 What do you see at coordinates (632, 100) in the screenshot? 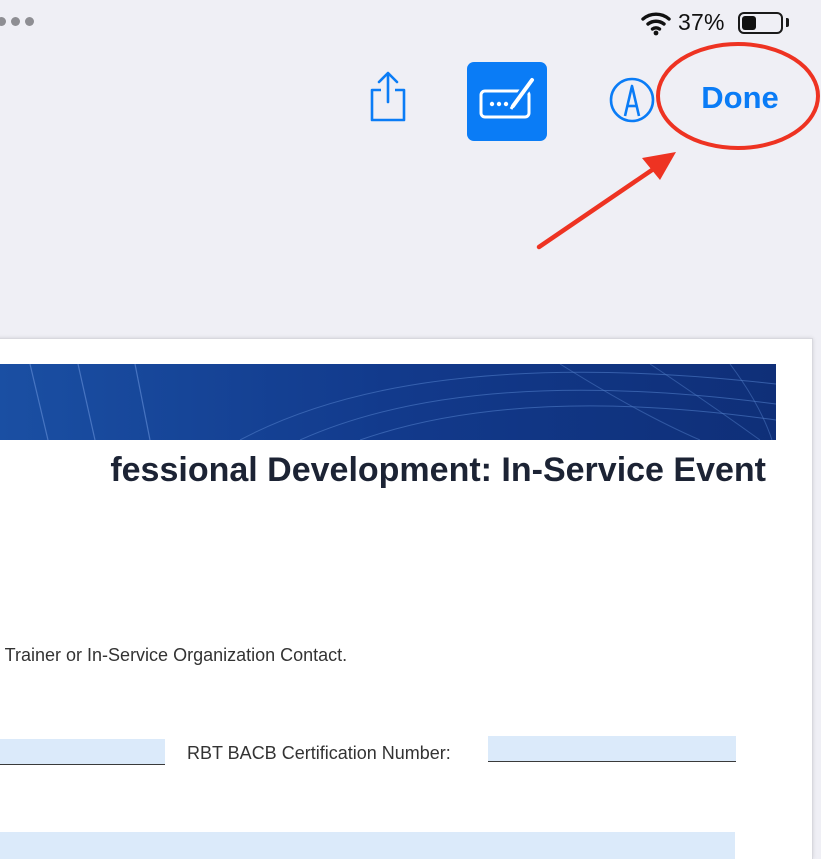
I see `markup-pen-icon` at bounding box center [632, 100].